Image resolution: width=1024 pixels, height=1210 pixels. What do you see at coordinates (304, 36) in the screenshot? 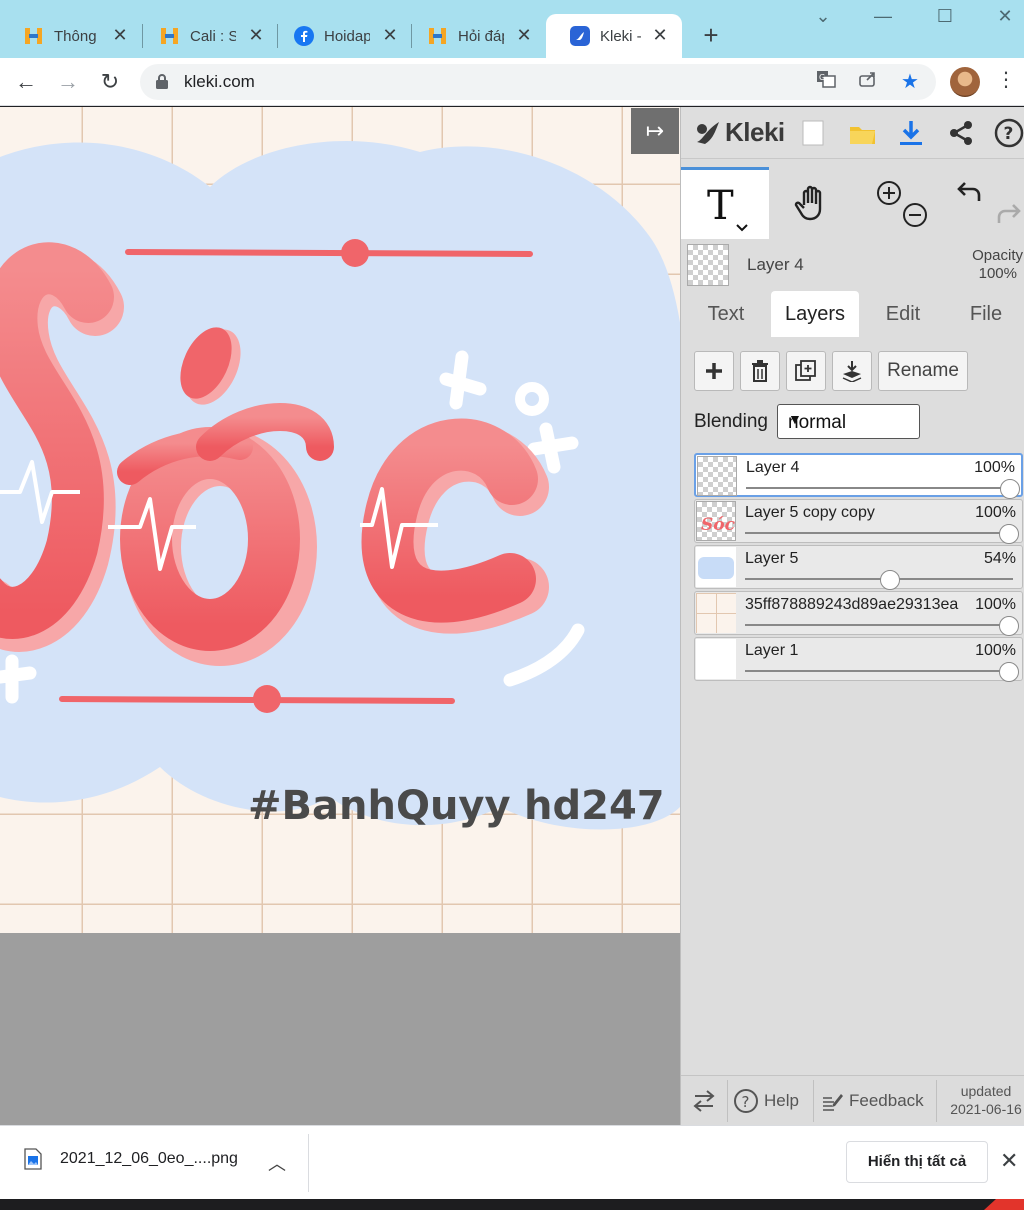
I see `facebook-icon` at bounding box center [304, 36].